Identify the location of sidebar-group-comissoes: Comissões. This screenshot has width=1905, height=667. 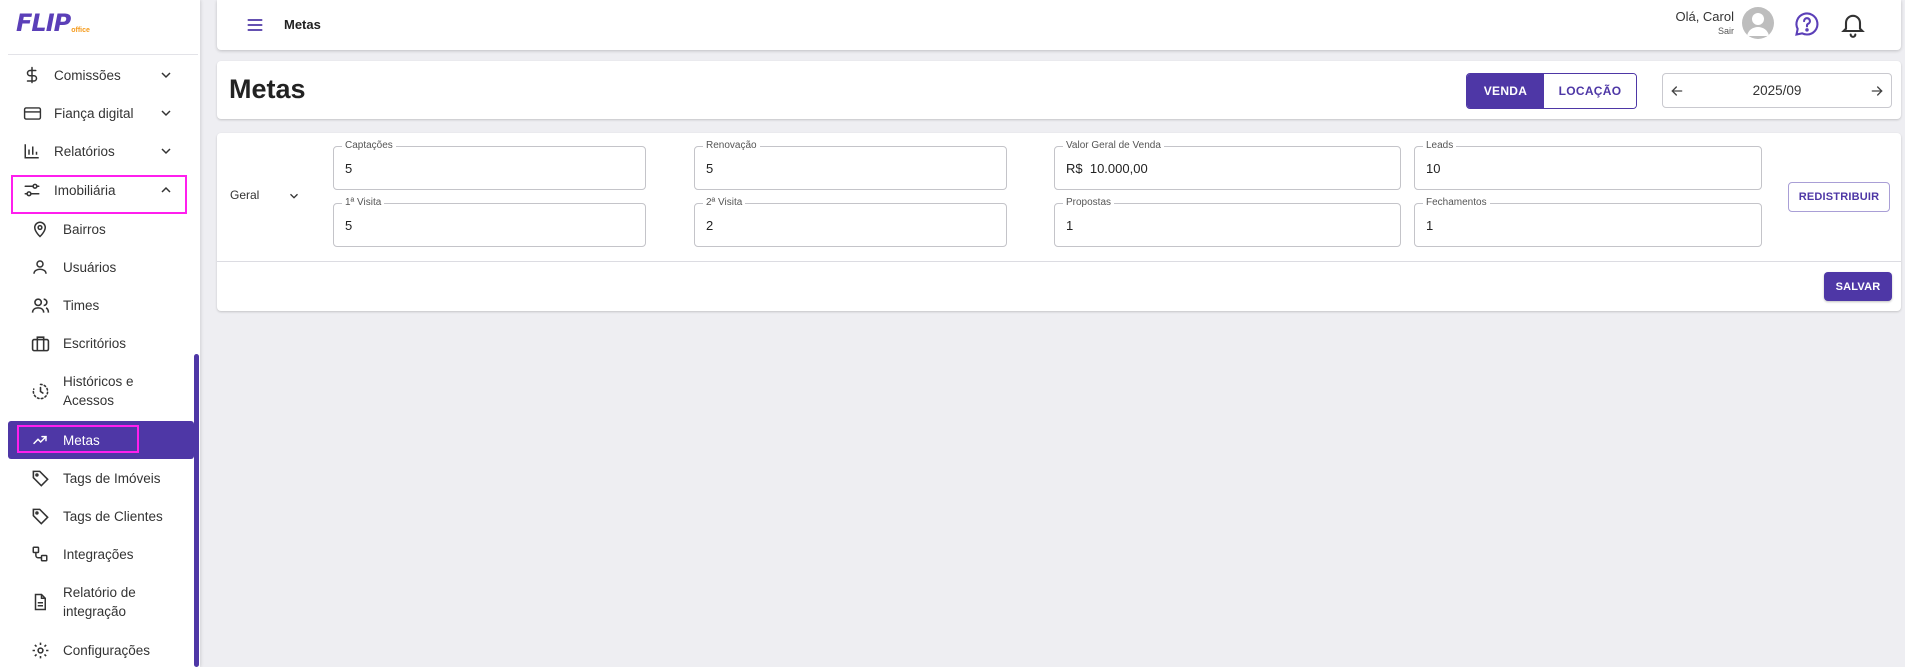
(97, 75).